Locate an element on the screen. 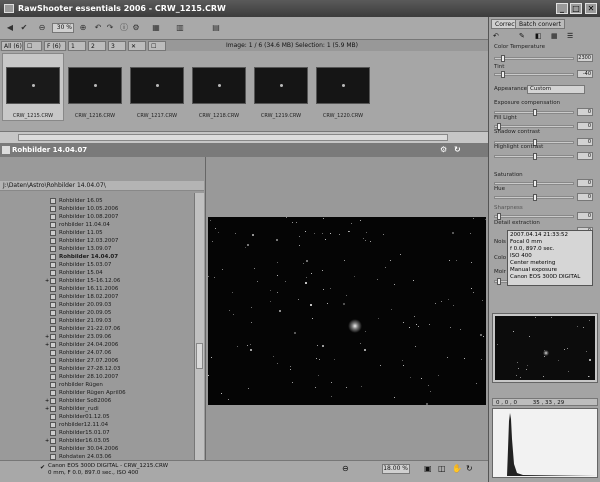 The image size is (600, 482). fill-light-value: 0 is located at coordinates (585, 126).